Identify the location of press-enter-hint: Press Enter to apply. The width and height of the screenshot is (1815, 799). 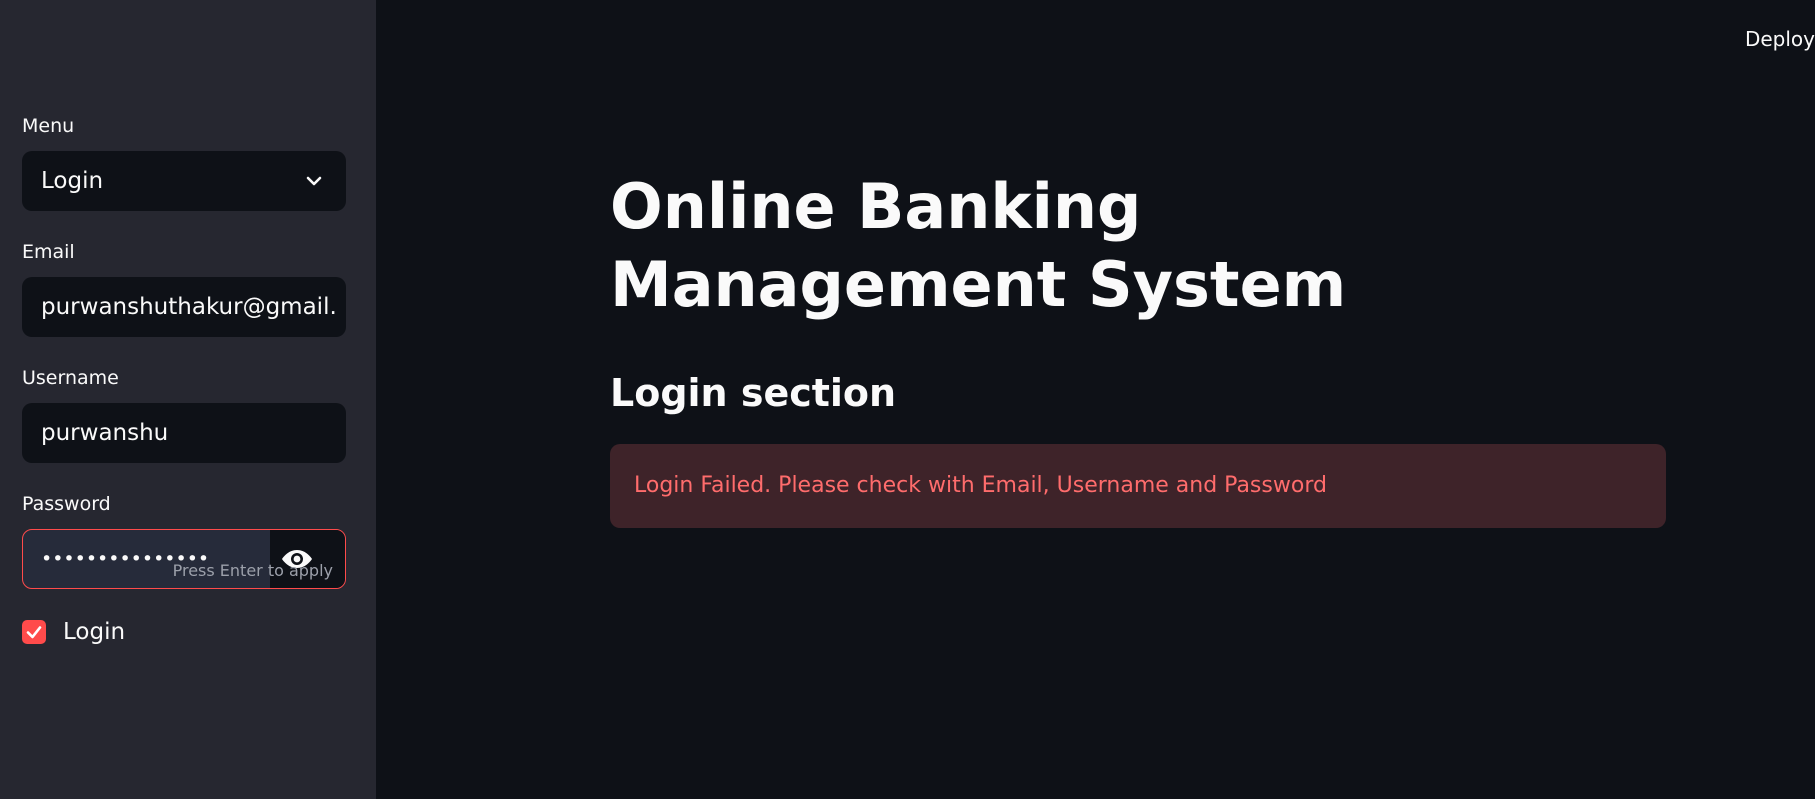
(252, 570).